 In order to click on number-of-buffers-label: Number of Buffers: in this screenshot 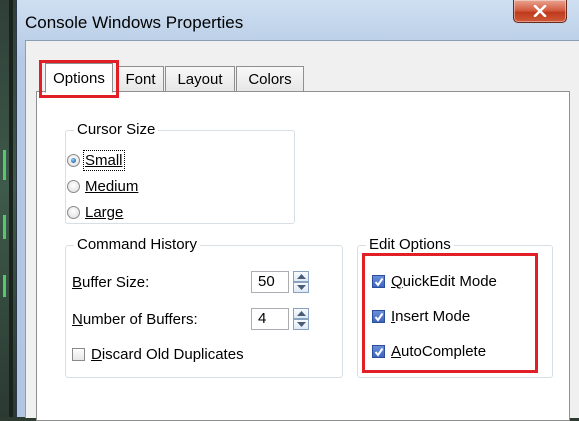, I will do `click(135, 319)`.